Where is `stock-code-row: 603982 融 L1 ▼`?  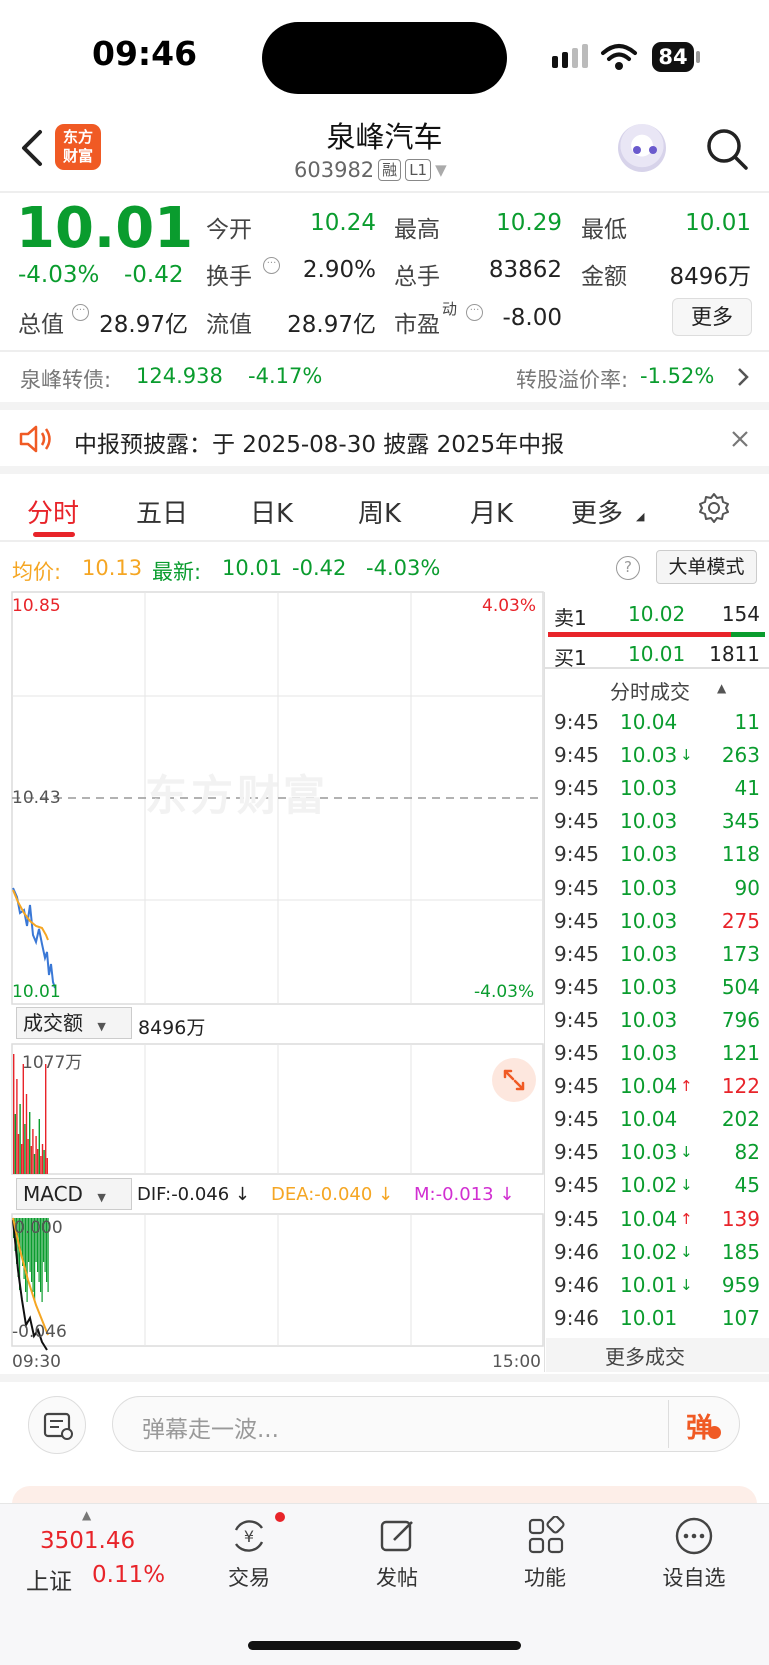 stock-code-row: 603982 融 L1 ▼ is located at coordinates (370, 170).